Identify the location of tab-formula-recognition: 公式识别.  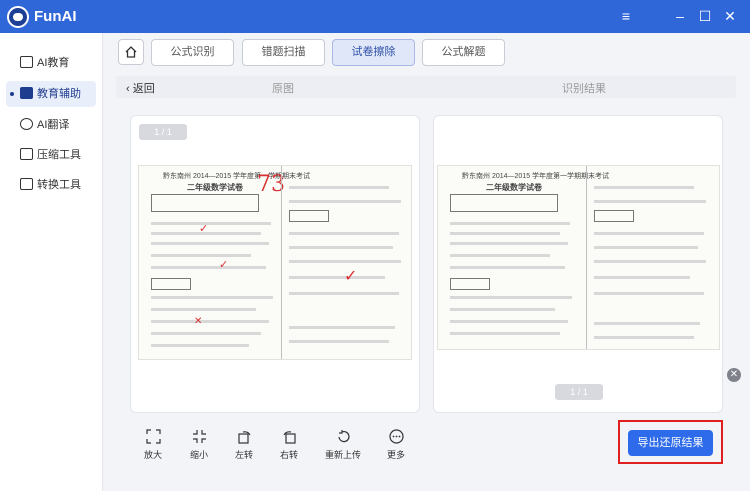
(192, 52).